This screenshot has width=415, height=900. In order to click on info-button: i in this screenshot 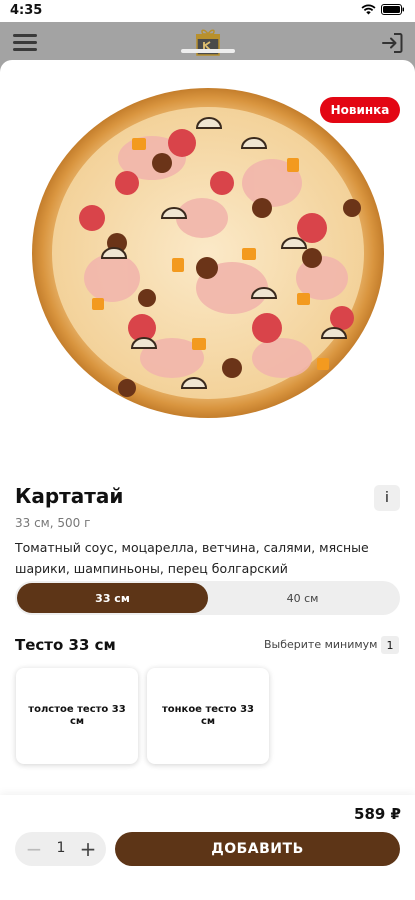, I will do `click(387, 498)`.